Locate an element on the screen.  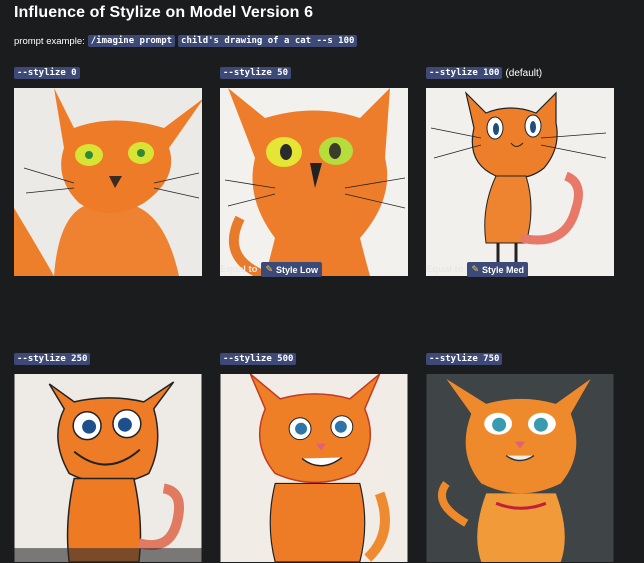
stylize-label: --stylize 250 is located at coordinates (52, 359).